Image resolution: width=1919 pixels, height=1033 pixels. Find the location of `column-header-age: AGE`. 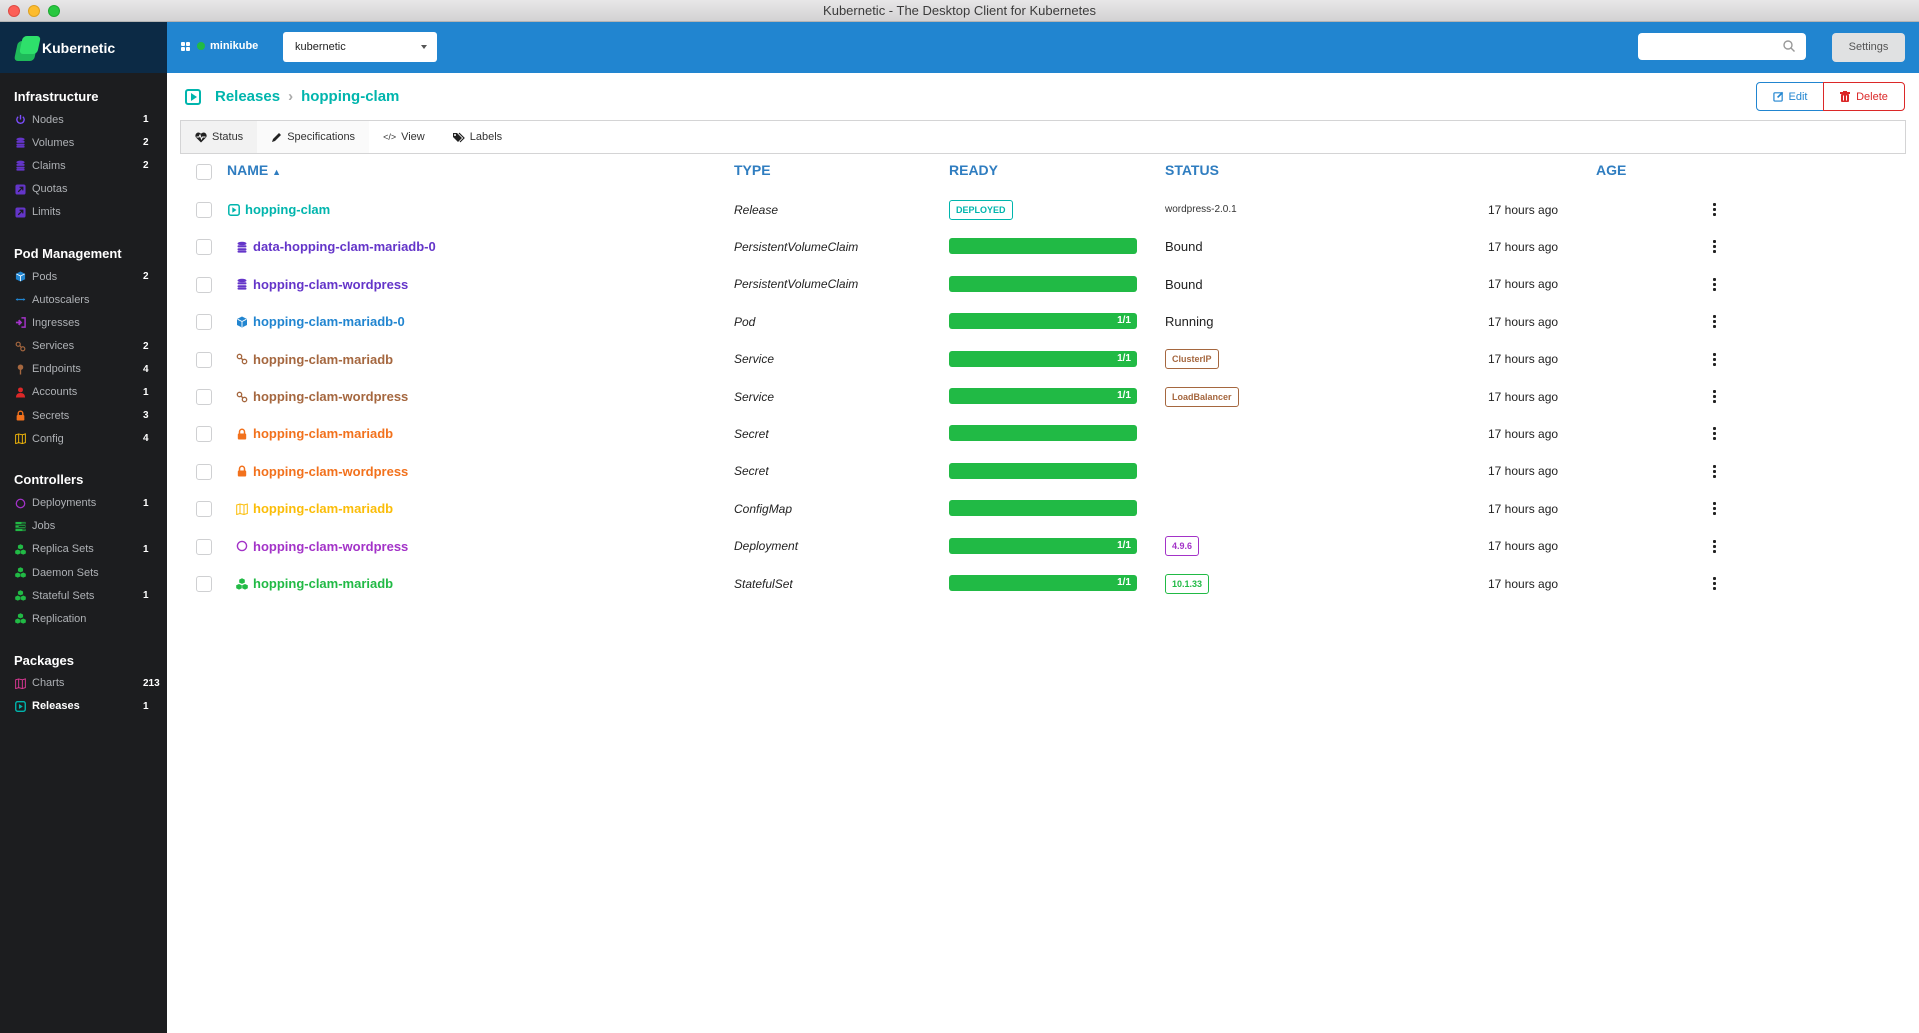

column-header-age: AGE is located at coordinates (1611, 170).